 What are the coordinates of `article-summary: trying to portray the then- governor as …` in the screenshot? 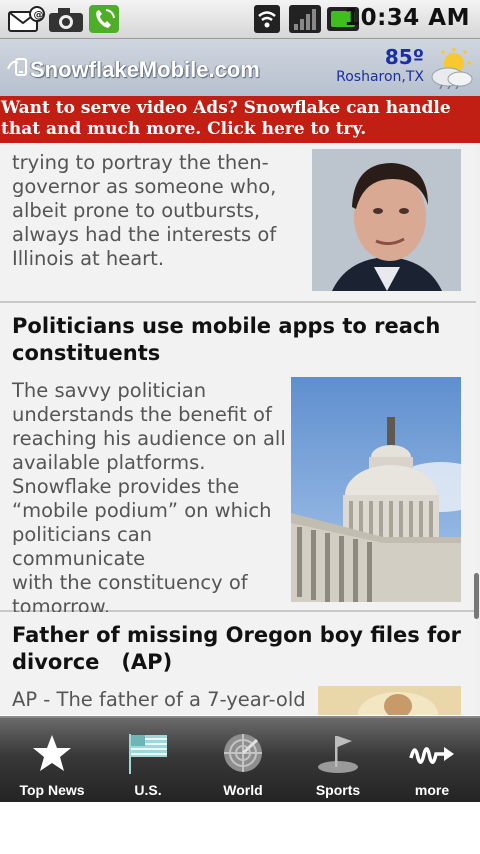 It's located at (157, 207).